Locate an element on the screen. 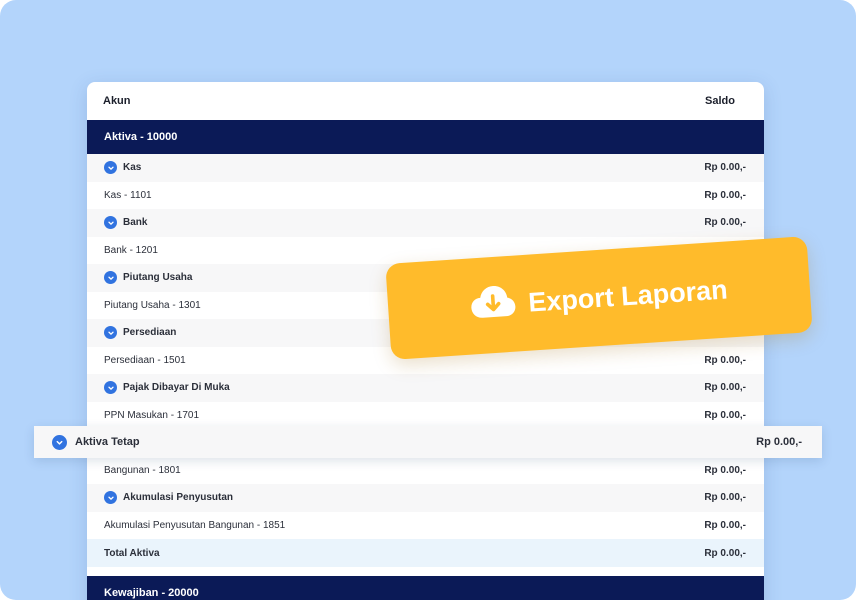 The image size is (856, 600). row-label: Bank is located at coordinates (135, 223).